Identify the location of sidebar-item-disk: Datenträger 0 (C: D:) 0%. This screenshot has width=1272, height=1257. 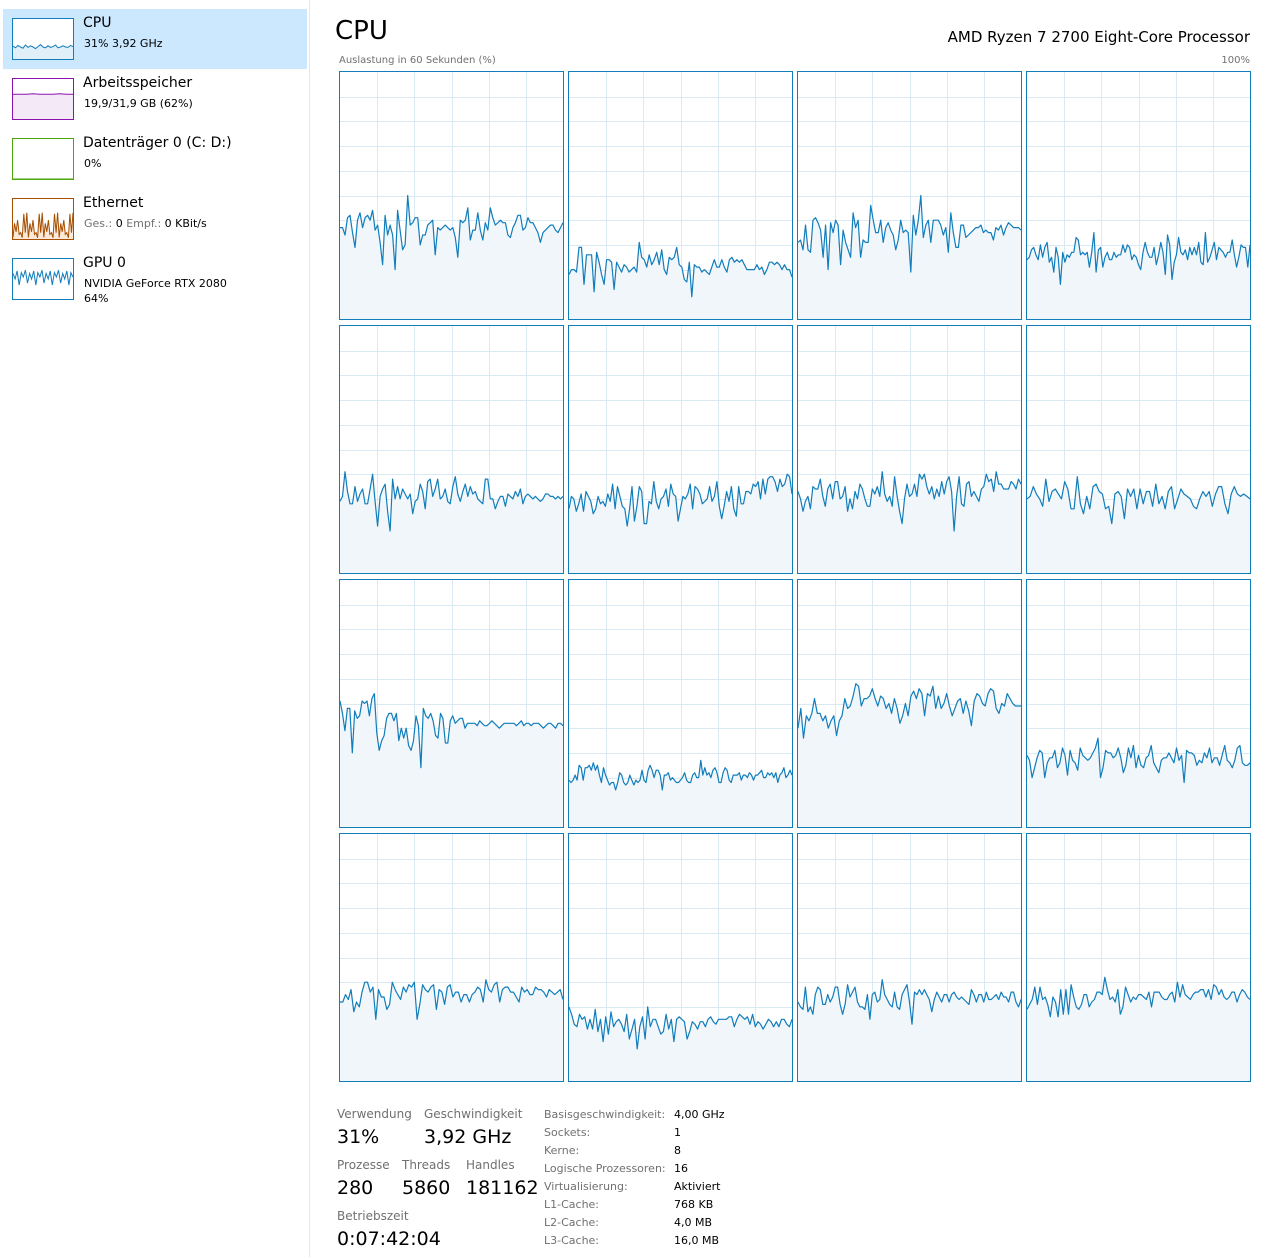
(155, 159).